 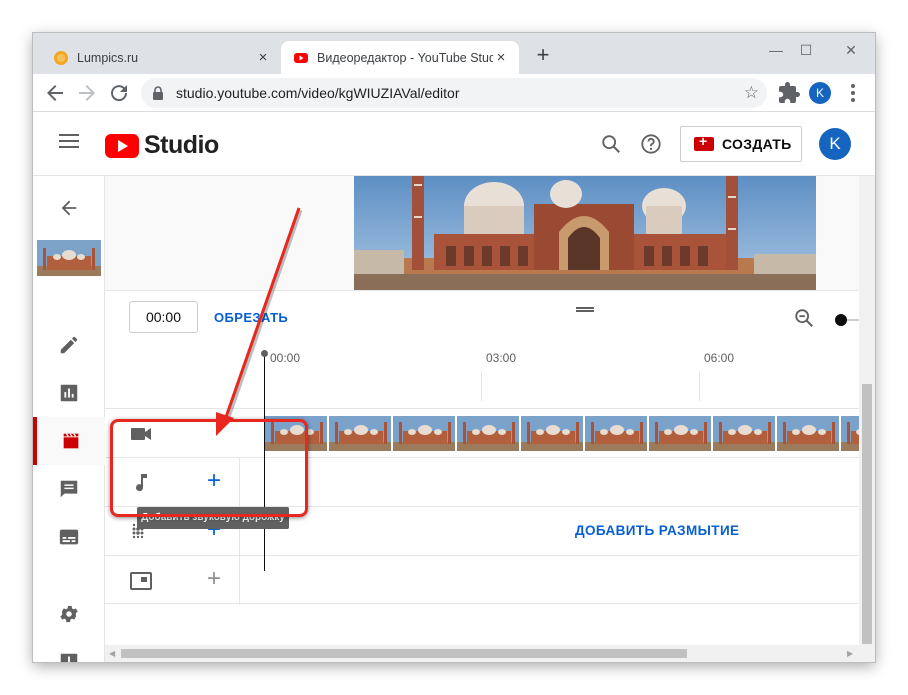 I want to click on logo-text: Studio, so click(x=181, y=145).